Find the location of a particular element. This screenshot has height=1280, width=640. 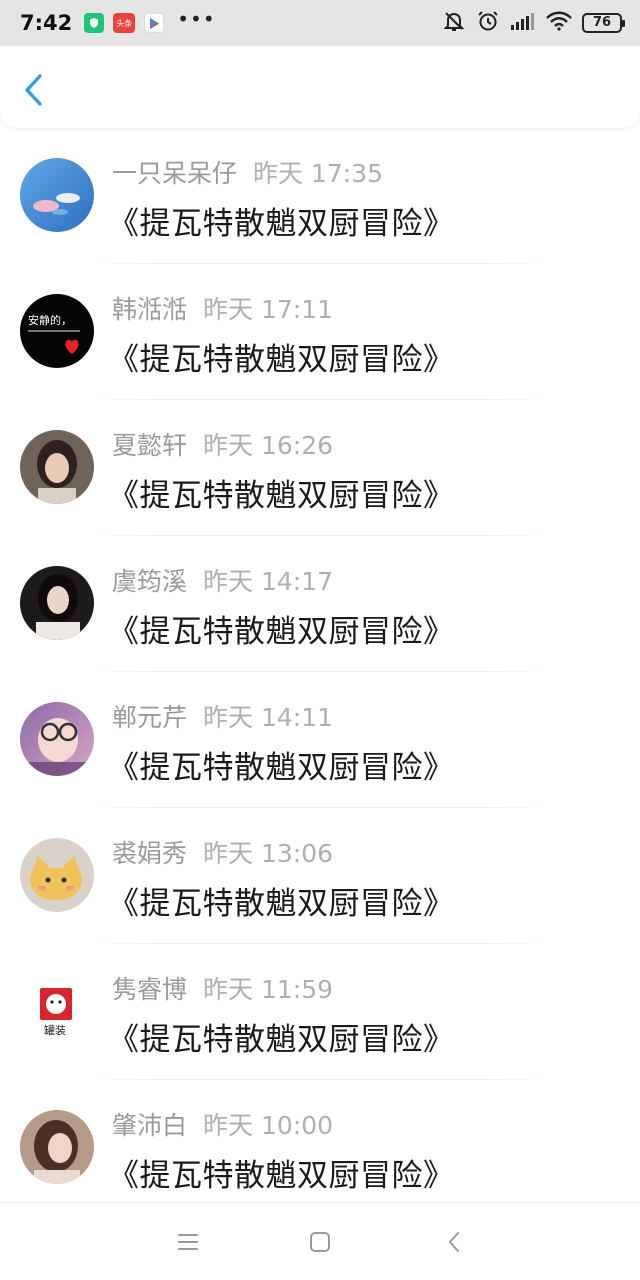

home-icon is located at coordinates (320, 1242).